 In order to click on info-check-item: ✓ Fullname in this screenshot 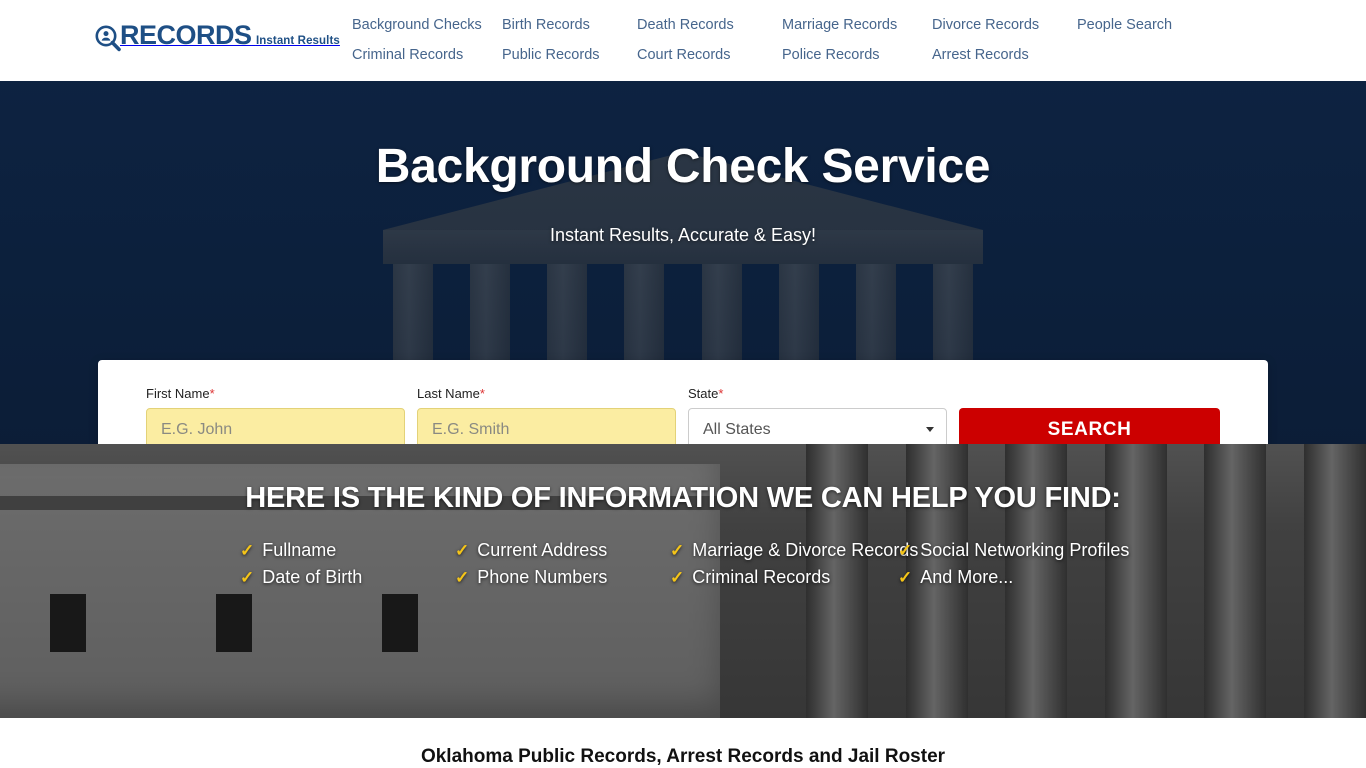, I will do `click(347, 550)`.